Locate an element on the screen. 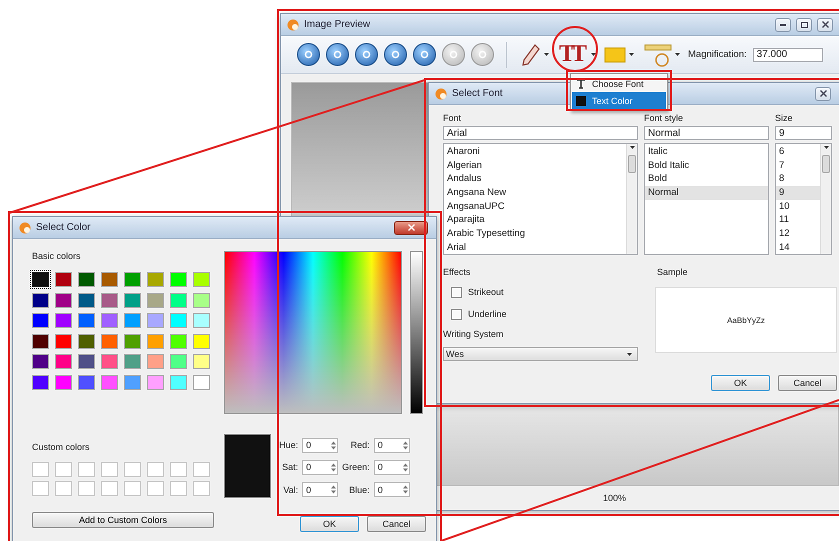 The image size is (839, 541). list-item: Aparajita is located at coordinates (535, 220).